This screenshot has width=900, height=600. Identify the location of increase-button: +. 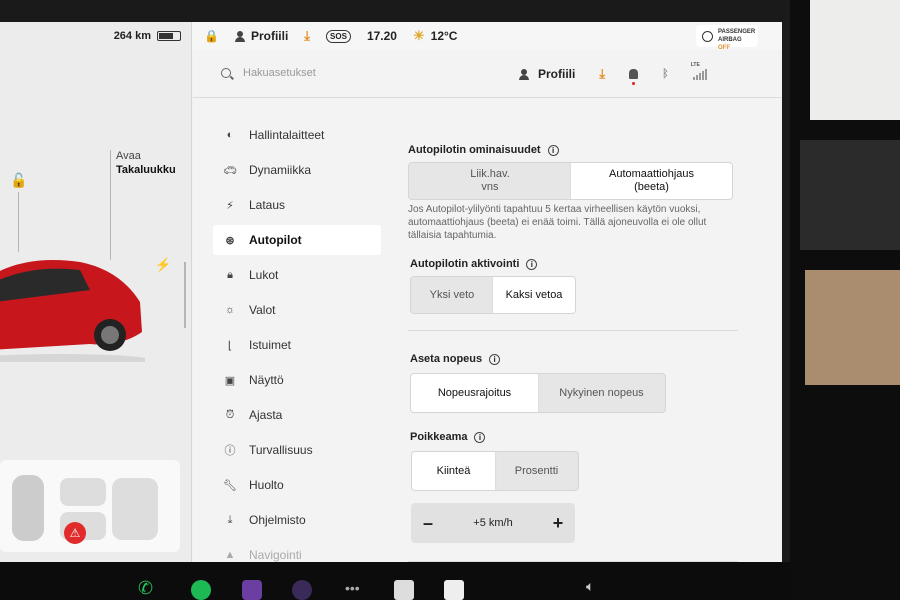
(558, 523).